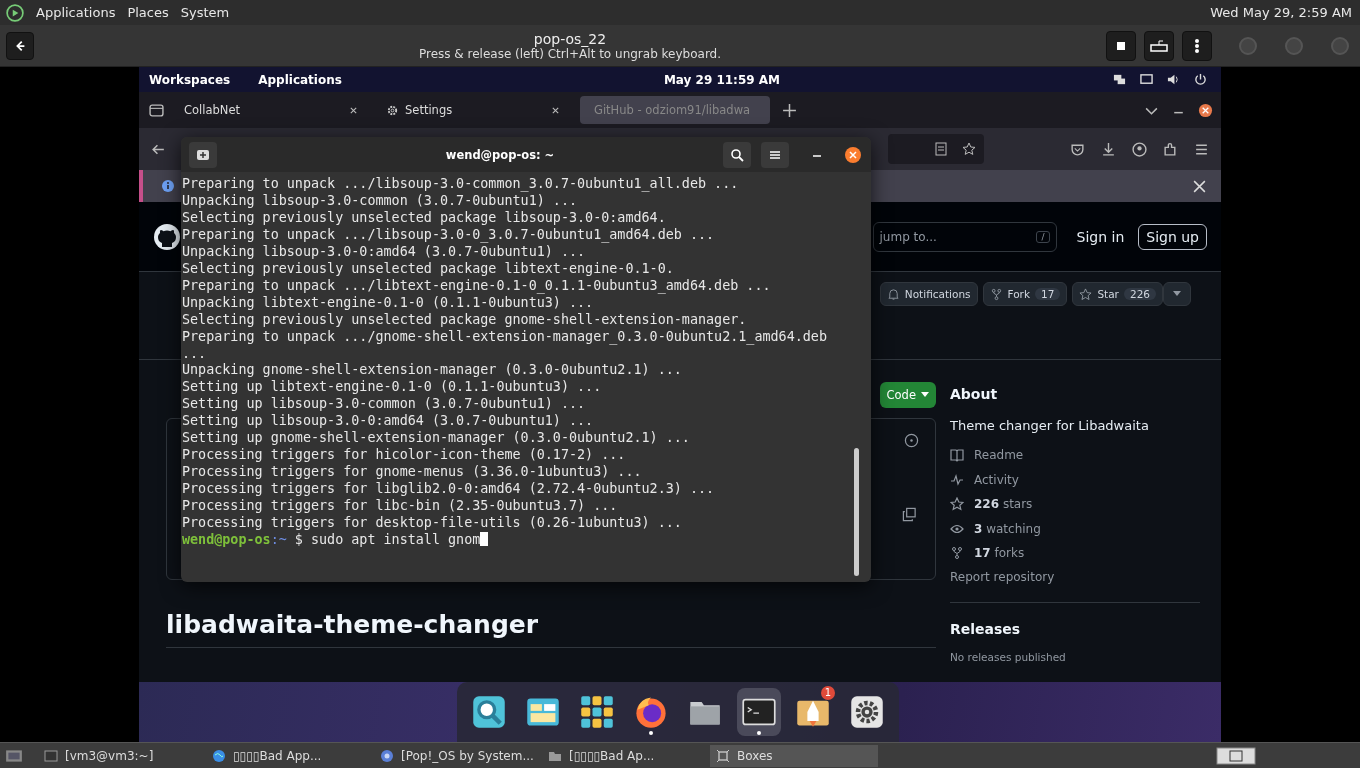 The width and height of the screenshot is (1360, 768). Describe the element at coordinates (1117, 294) in the screenshot. I see `repo-action-button: Star 226` at that location.